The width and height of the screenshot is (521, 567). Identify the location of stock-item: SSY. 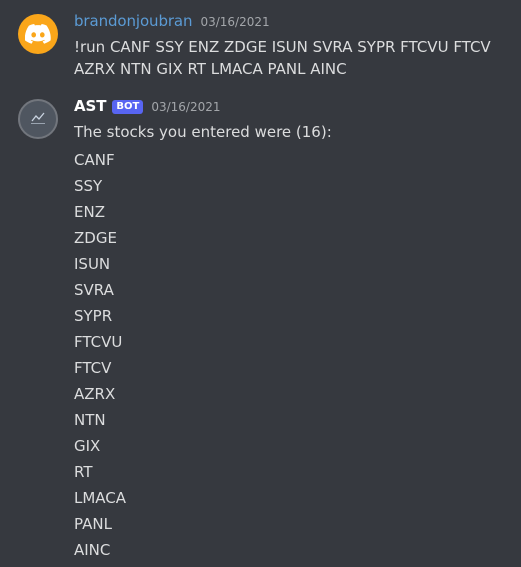
(88, 186).